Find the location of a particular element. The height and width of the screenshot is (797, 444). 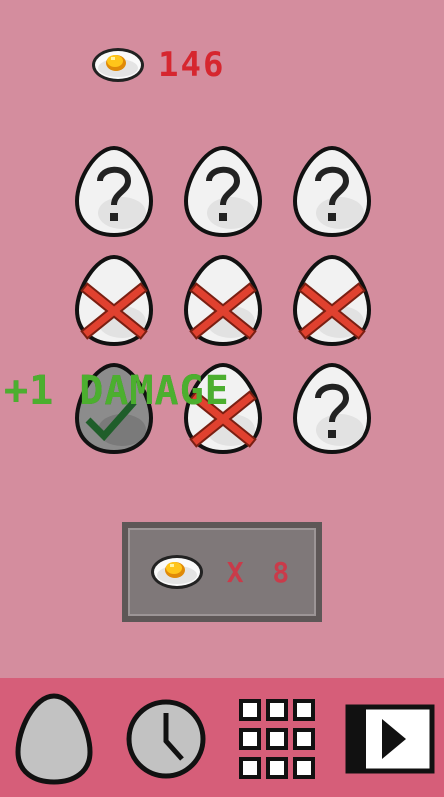

play-nav-button is located at coordinates (390, 739).